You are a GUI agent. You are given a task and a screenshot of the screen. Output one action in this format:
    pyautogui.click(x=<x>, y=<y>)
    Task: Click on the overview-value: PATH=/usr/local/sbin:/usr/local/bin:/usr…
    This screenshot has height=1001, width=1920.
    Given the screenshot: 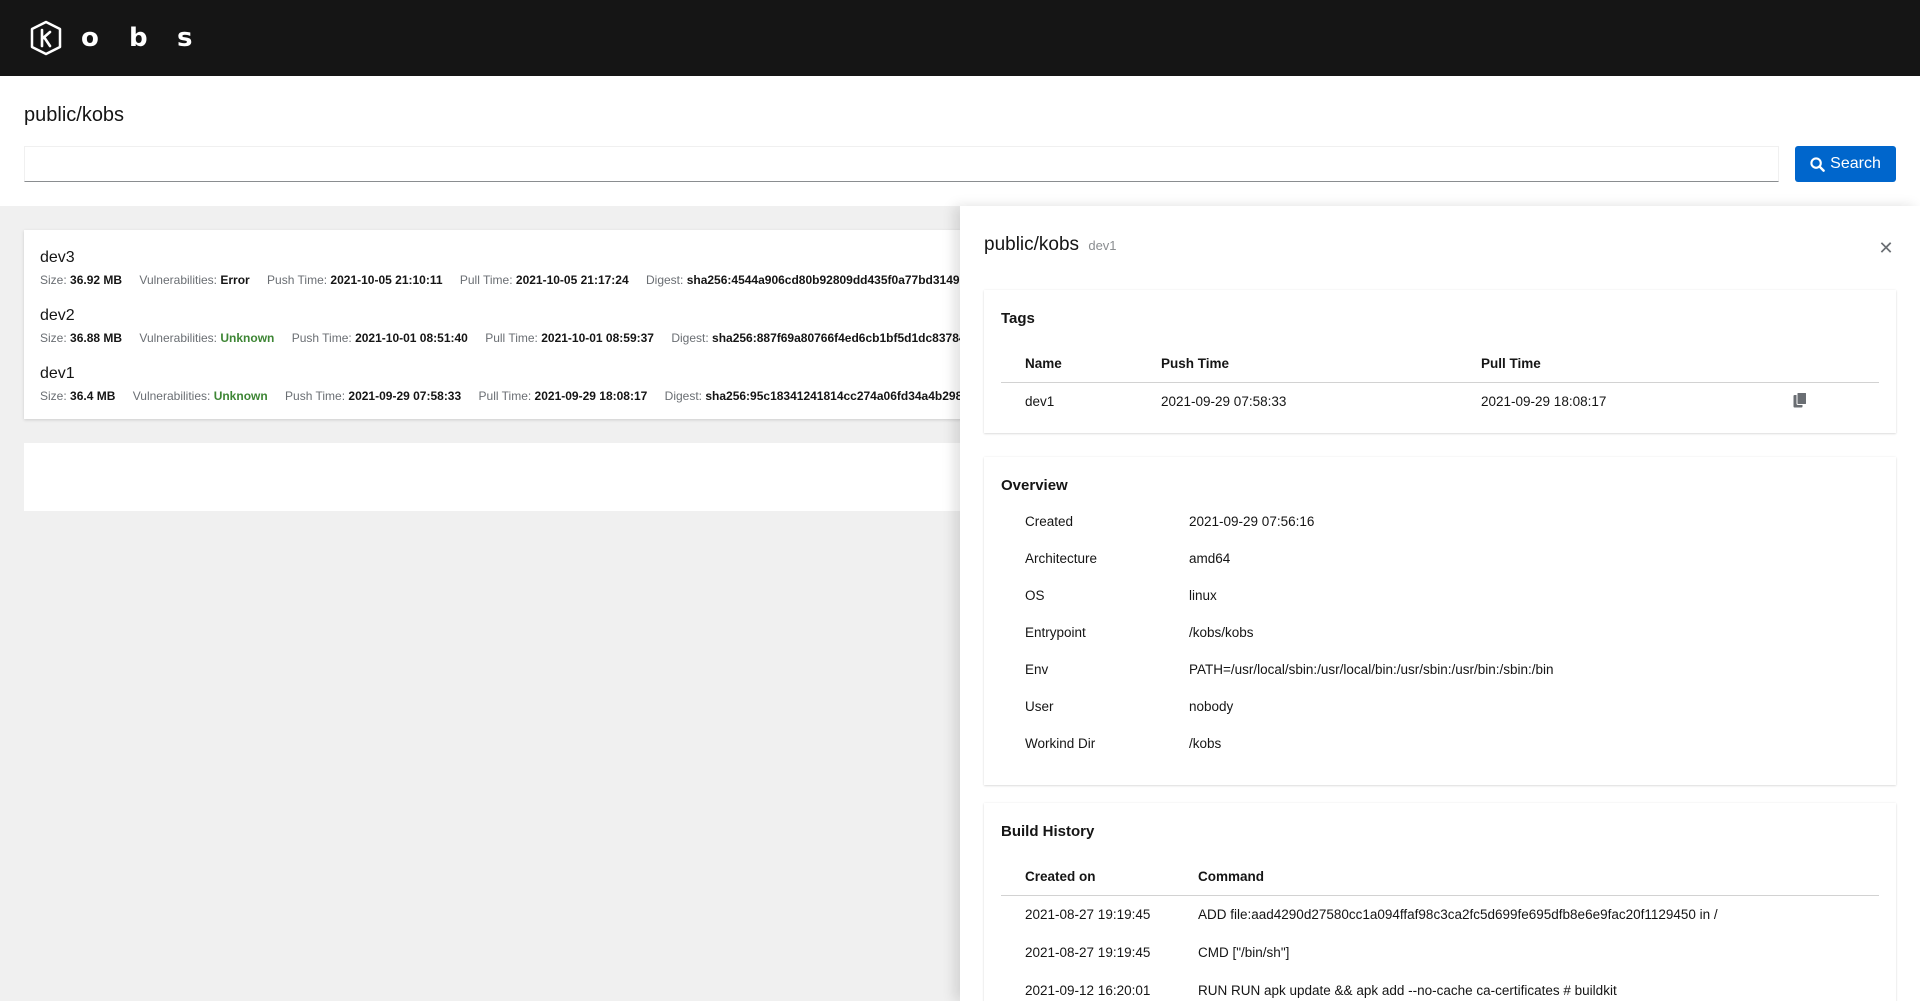 What is the action you would take?
    pyautogui.click(x=1371, y=669)
    